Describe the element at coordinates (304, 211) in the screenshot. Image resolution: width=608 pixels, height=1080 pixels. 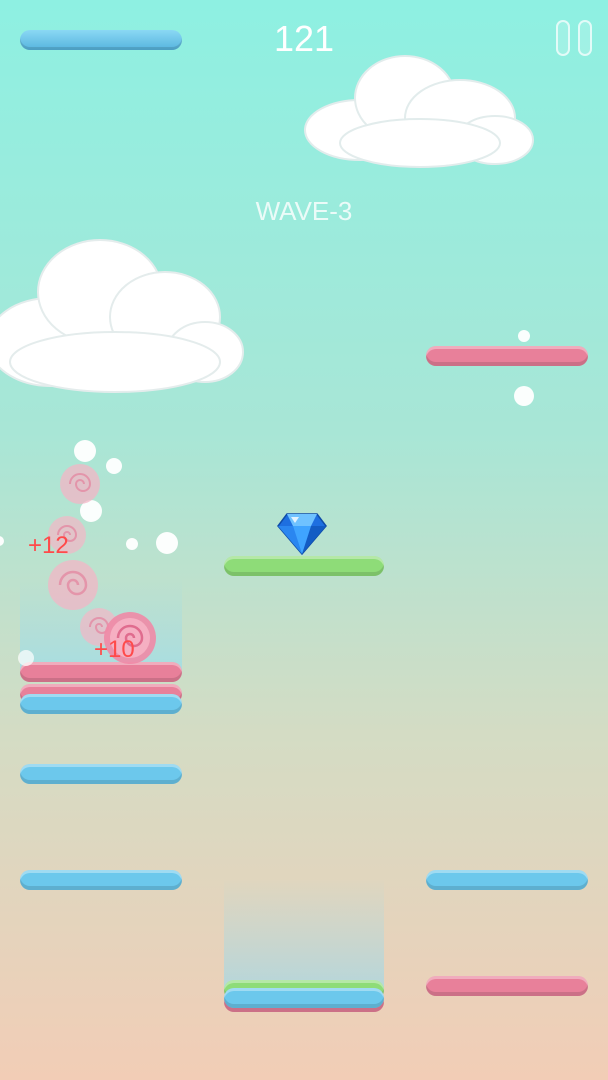
I see `wave-label: WAVE-3` at that location.